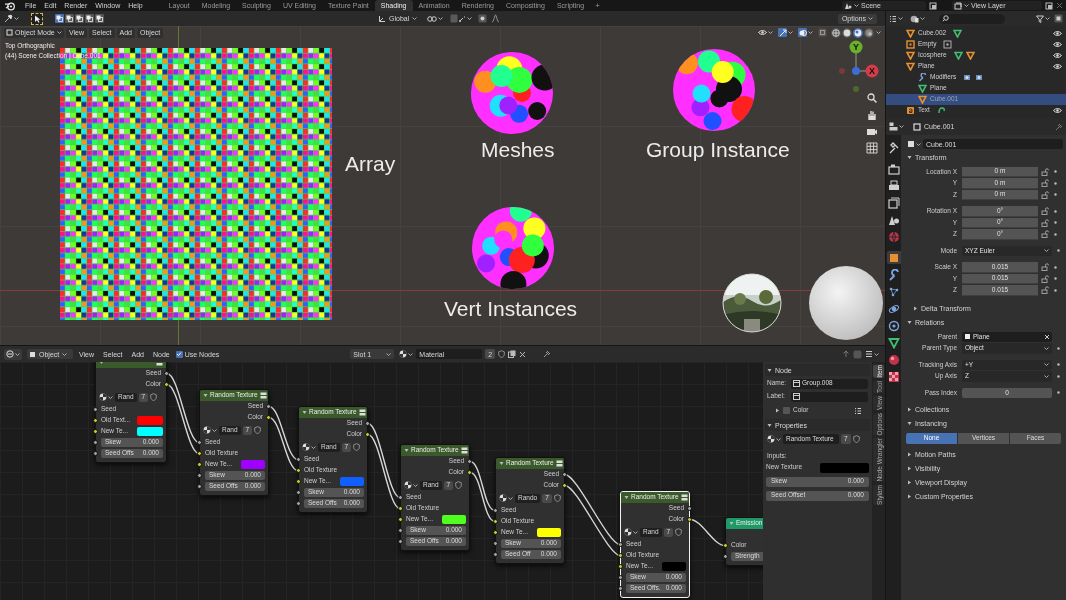 The image size is (1066, 600). Describe the element at coordinates (872, 71) in the screenshot. I see `axis-label: X` at that location.